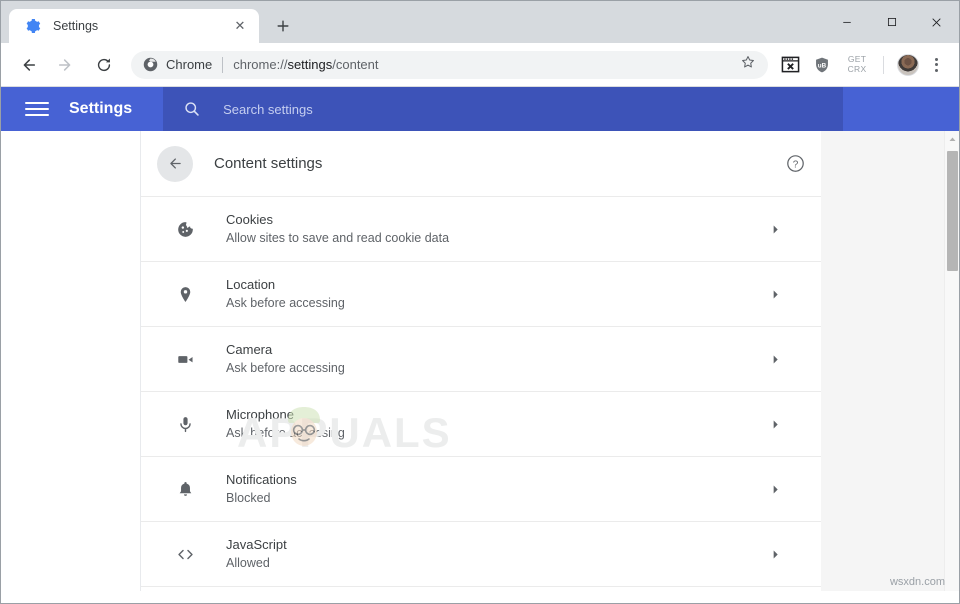 This screenshot has height=604, width=960. What do you see at coordinates (481, 553) in the screenshot?
I see `content-setting-row-javascript: JavaScript Allowed` at bounding box center [481, 553].